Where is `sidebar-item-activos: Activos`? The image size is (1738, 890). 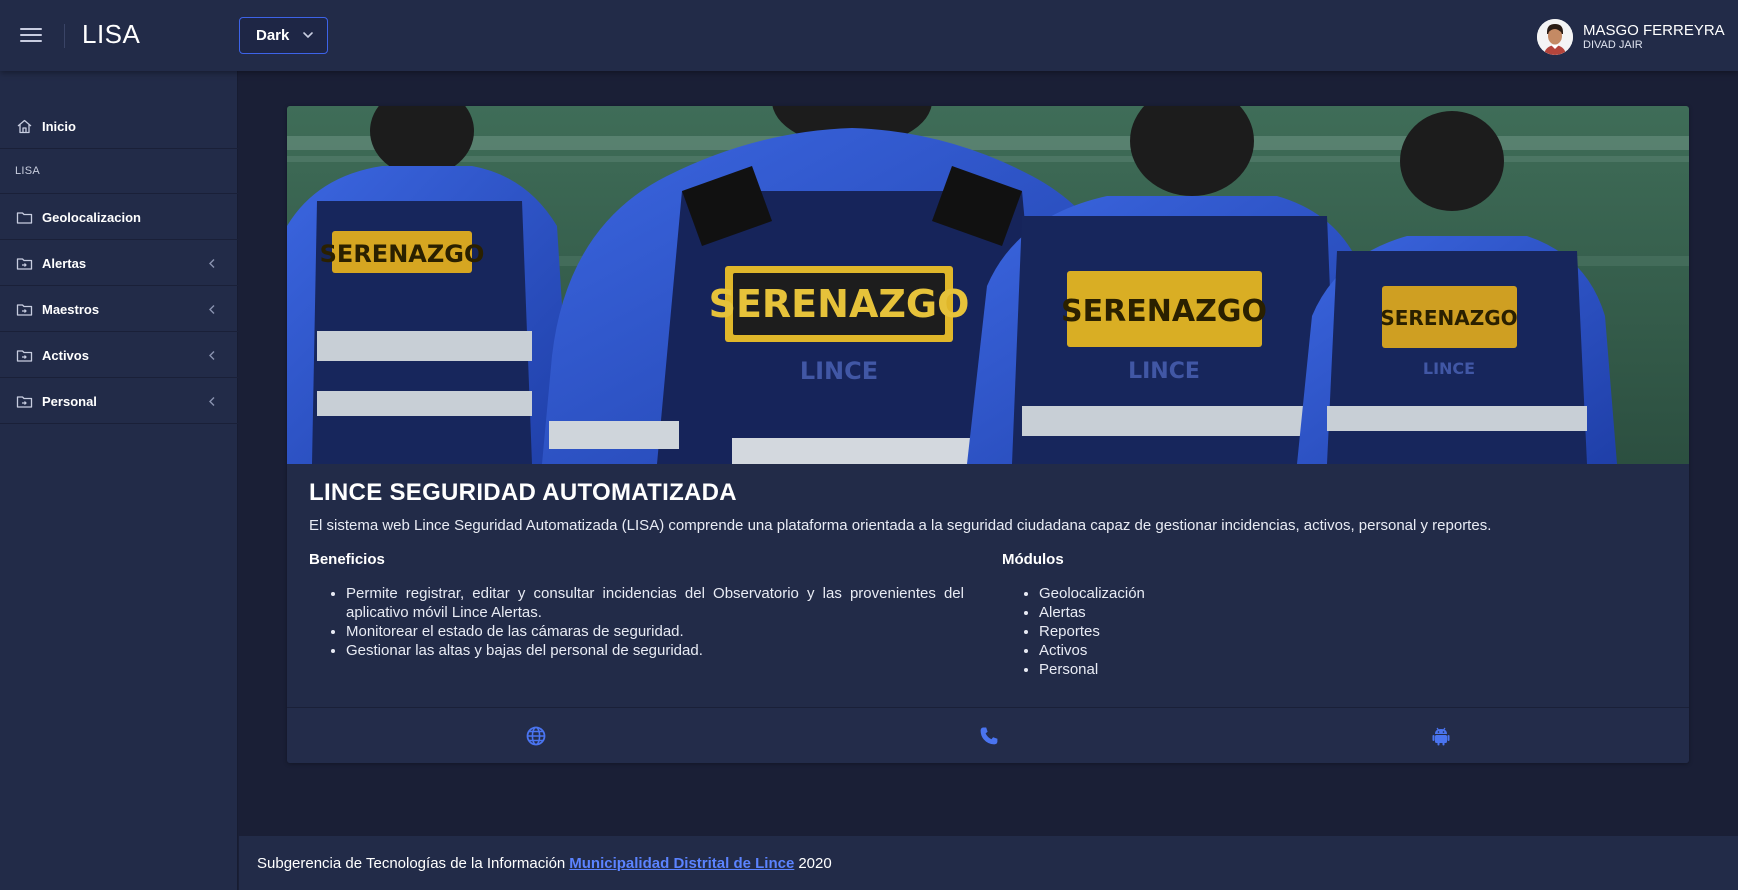 sidebar-item-activos: Activos is located at coordinates (119, 355).